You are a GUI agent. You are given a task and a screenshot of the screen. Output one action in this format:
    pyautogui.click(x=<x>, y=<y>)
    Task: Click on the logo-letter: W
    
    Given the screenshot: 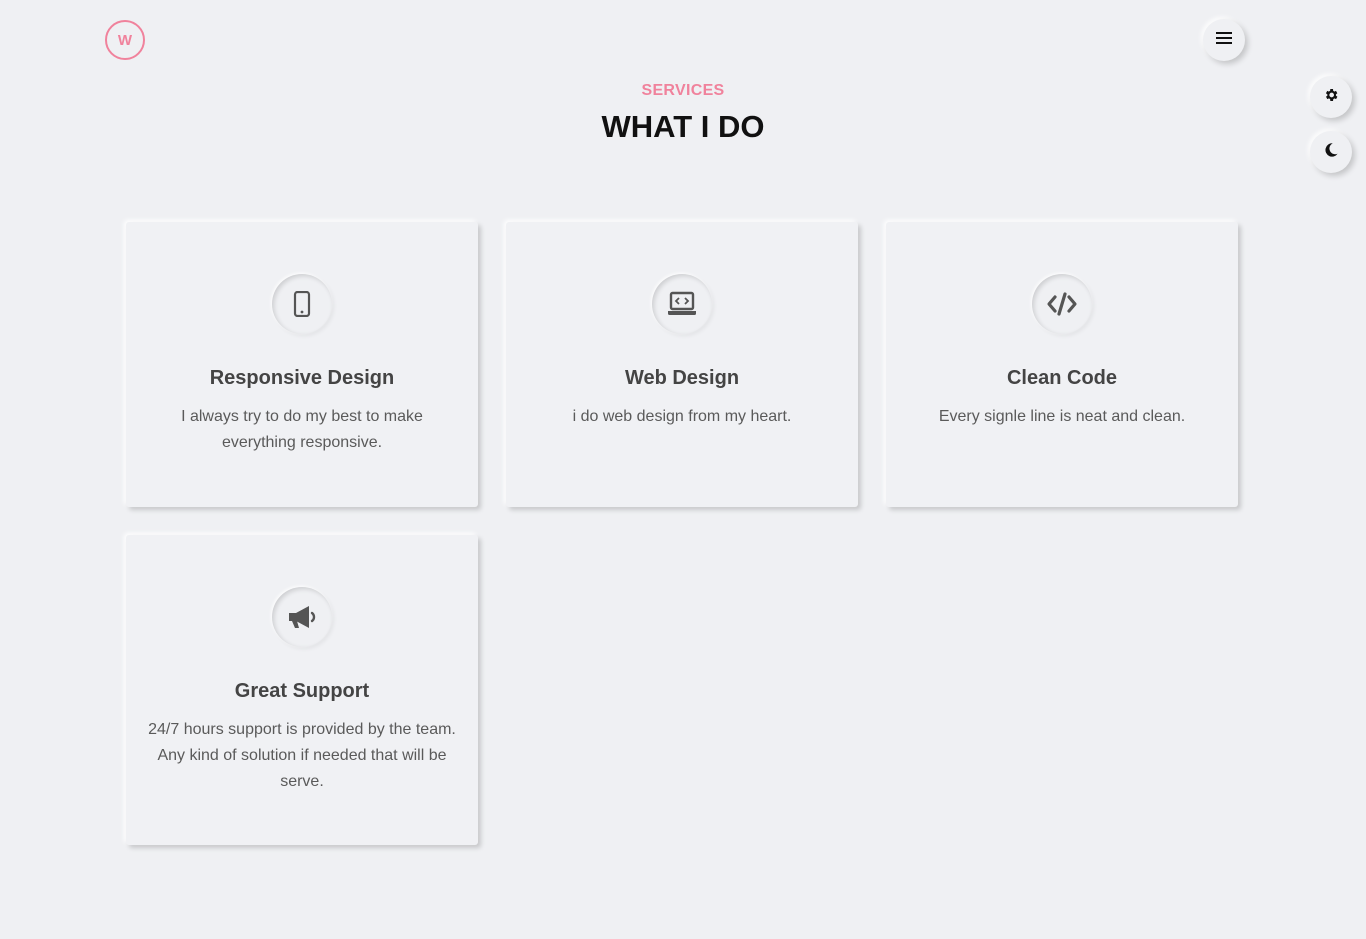 What is the action you would take?
    pyautogui.click(x=125, y=40)
    